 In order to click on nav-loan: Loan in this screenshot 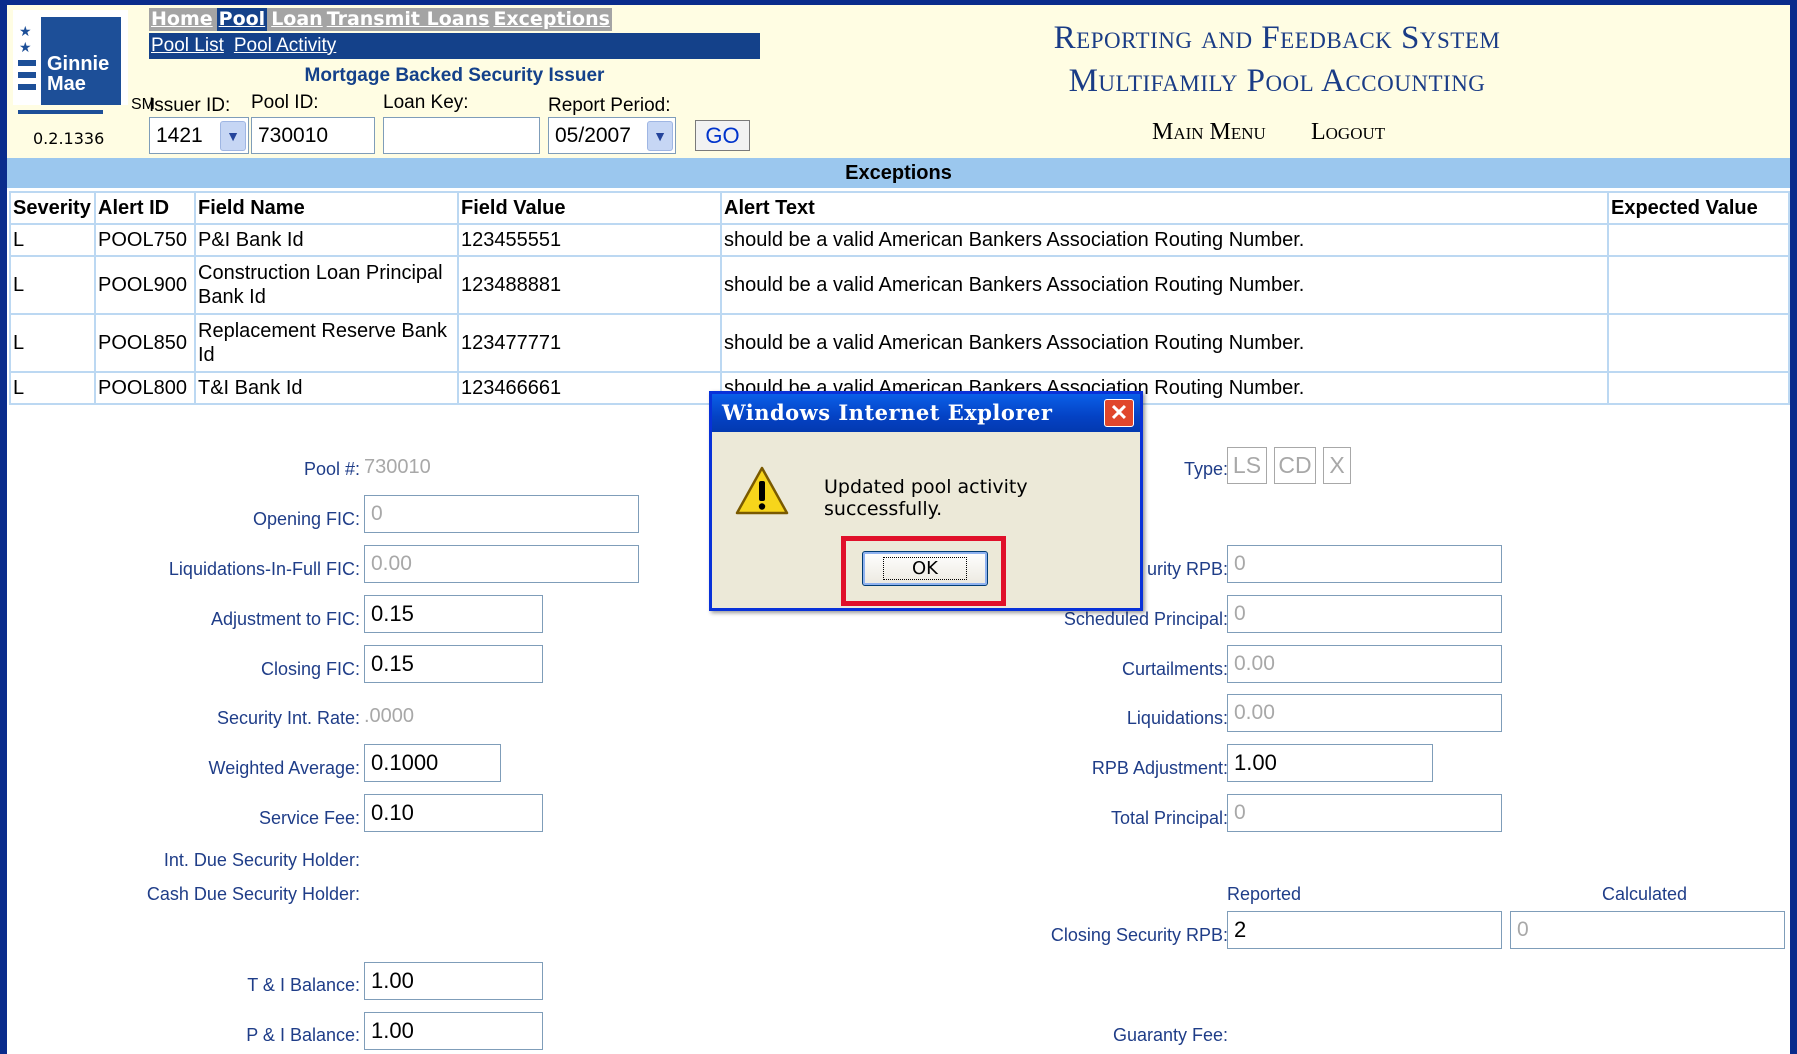, I will do `click(297, 19)`.